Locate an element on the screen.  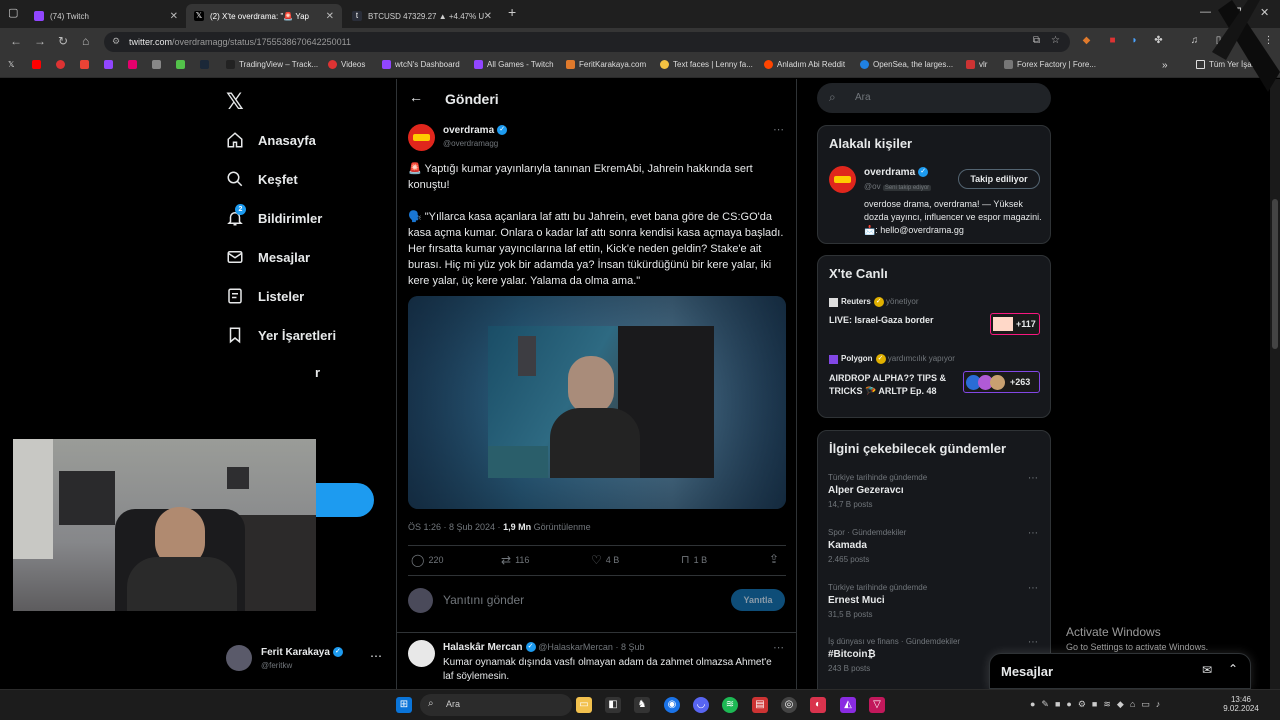
reply-input: Yanıtını gönder is located at coordinates (483, 600).